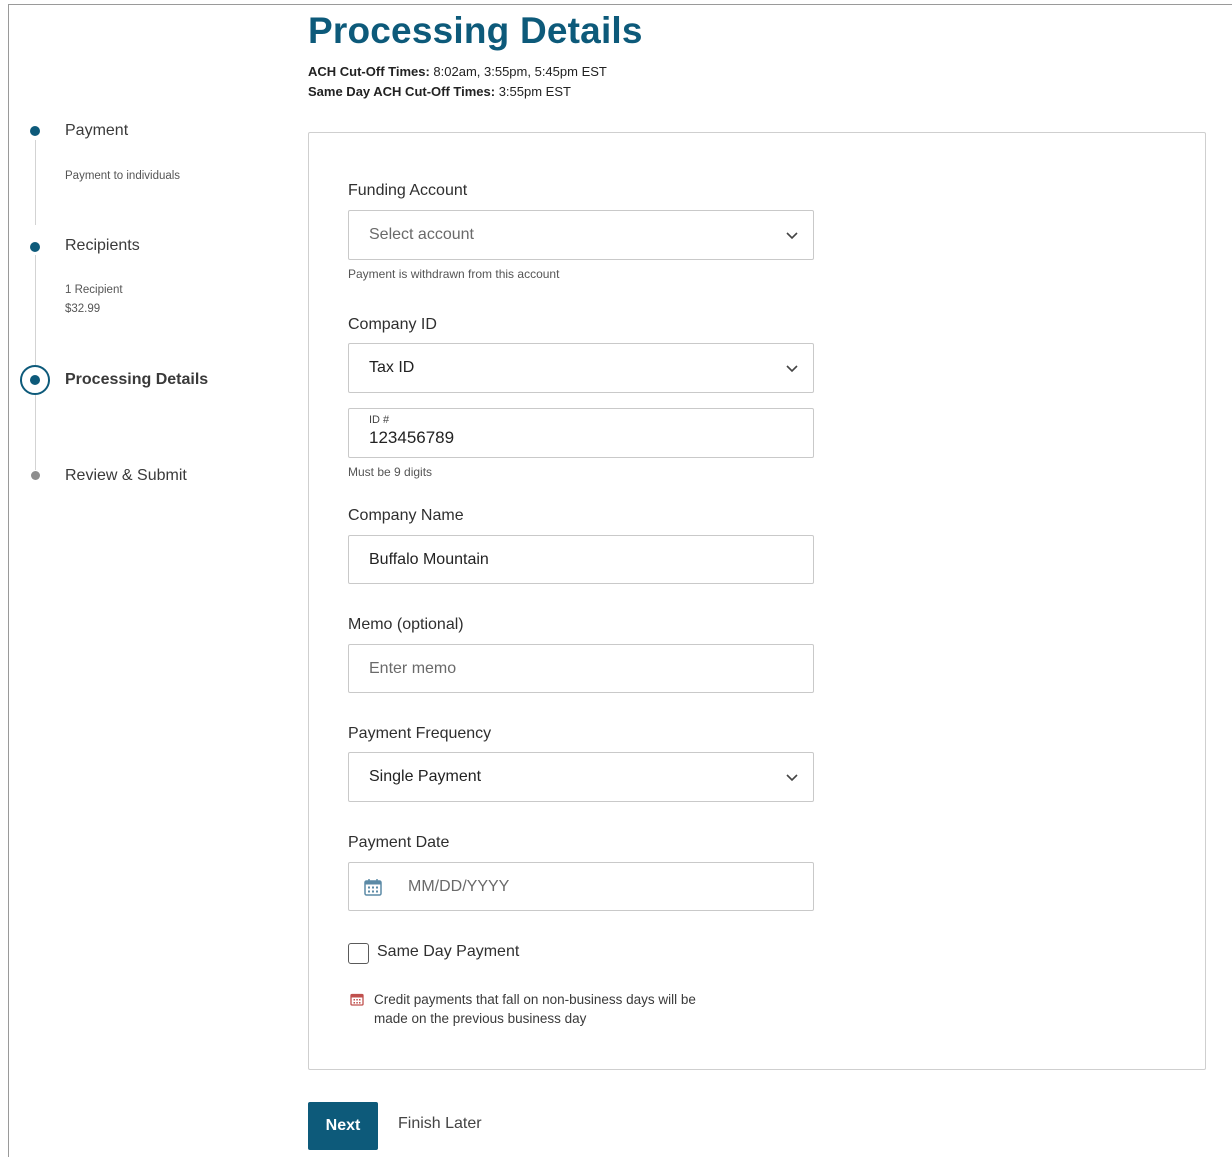 This screenshot has height=1157, width=1232. Describe the element at coordinates (102, 246) in the screenshot. I see `step-recipients-label: Recipients` at that location.